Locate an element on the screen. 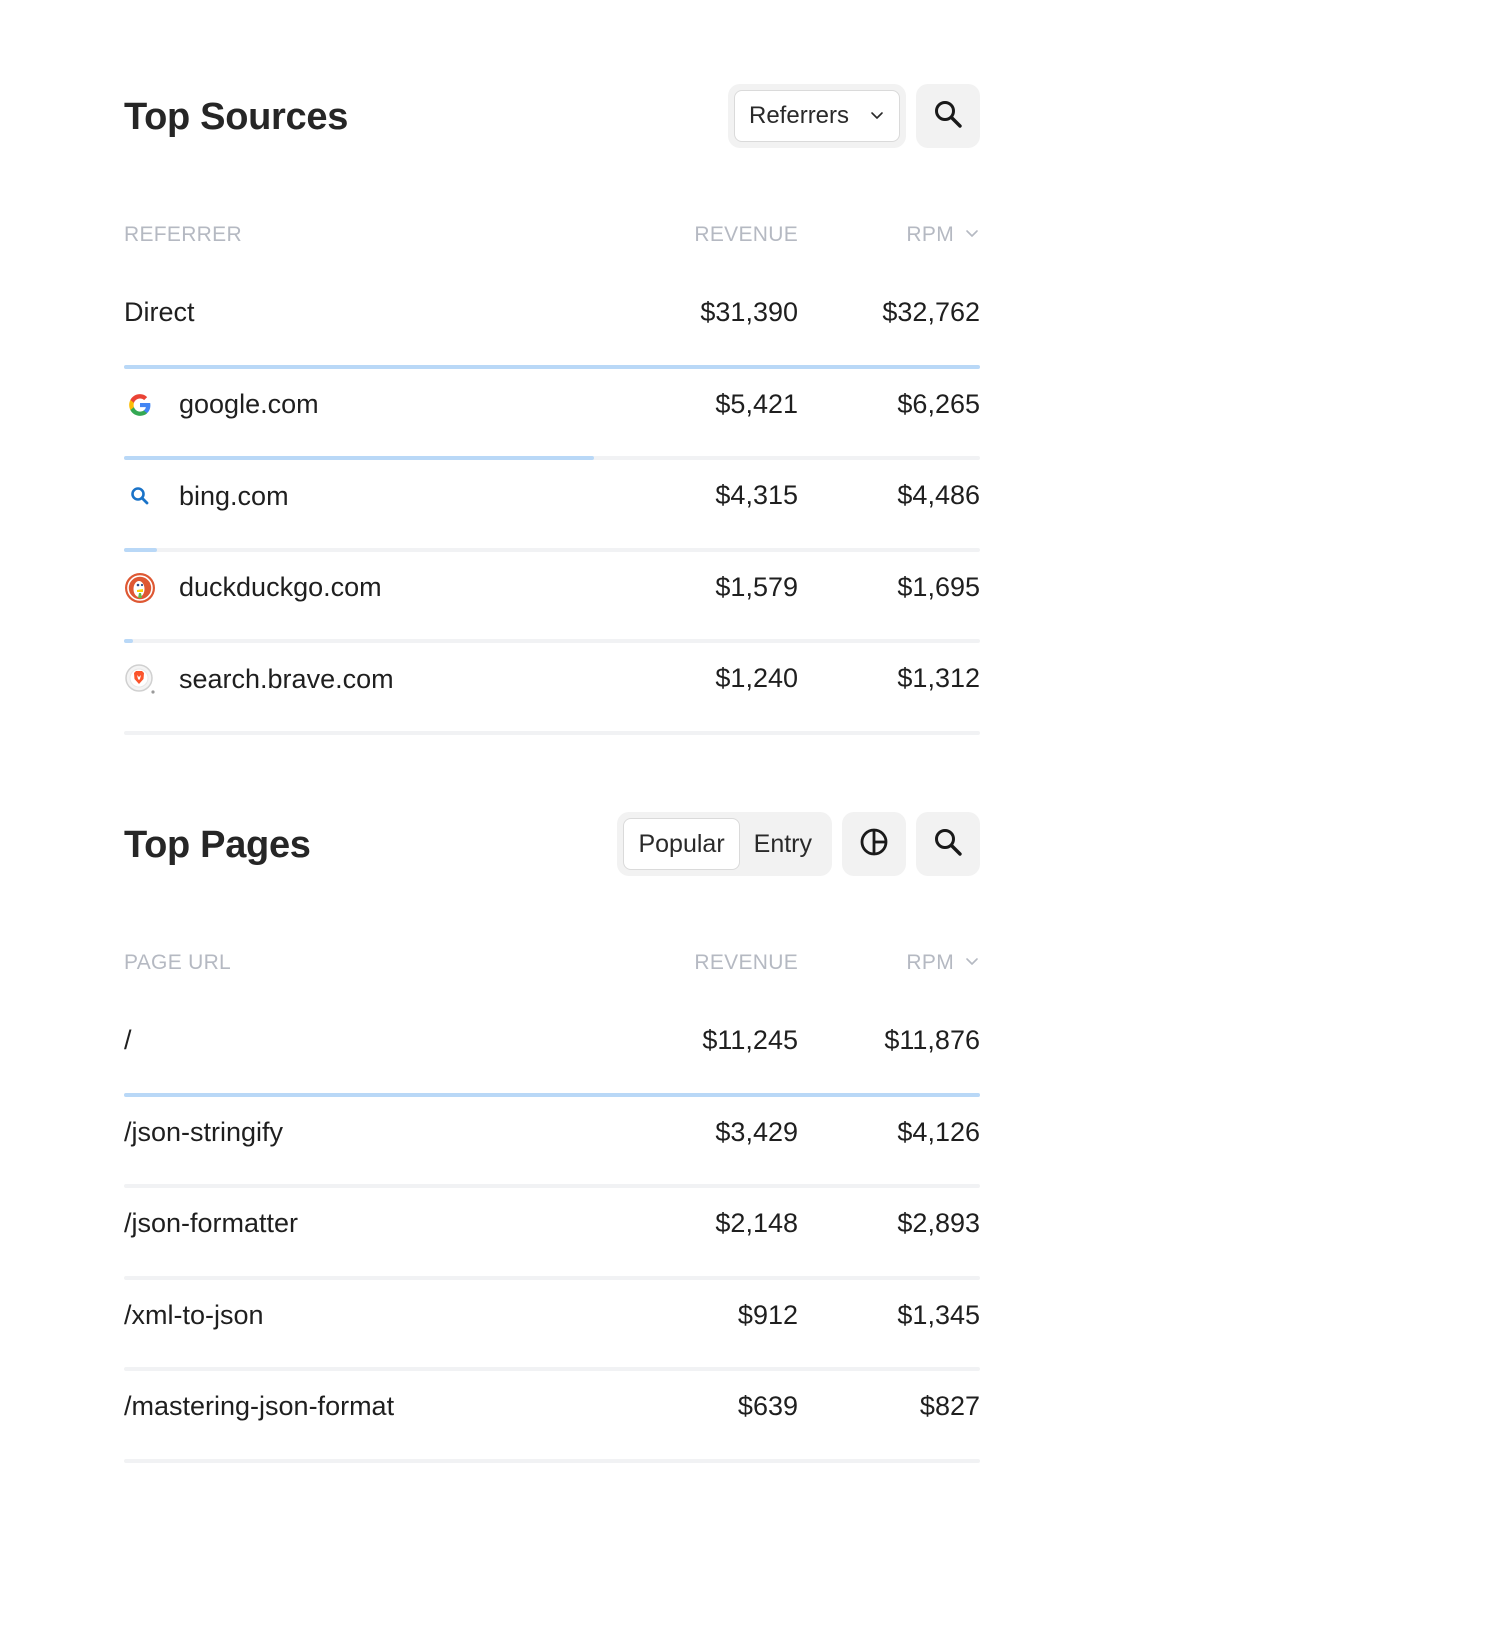  revenue-cell: $1,240 is located at coordinates (756, 678).